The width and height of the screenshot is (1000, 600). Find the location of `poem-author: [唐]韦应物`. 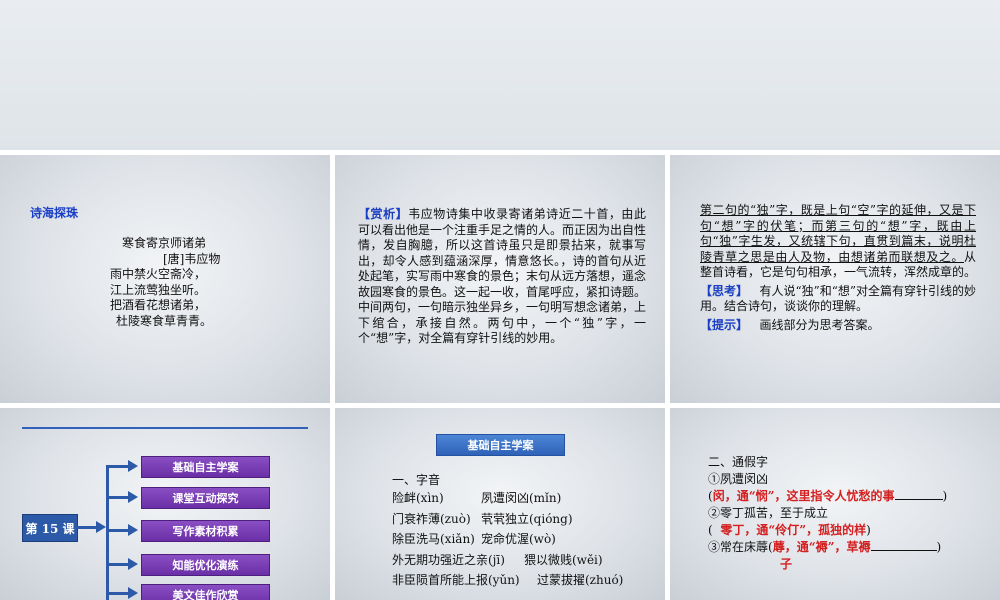

poem-author: [唐]韦应物 is located at coordinates (192, 258).